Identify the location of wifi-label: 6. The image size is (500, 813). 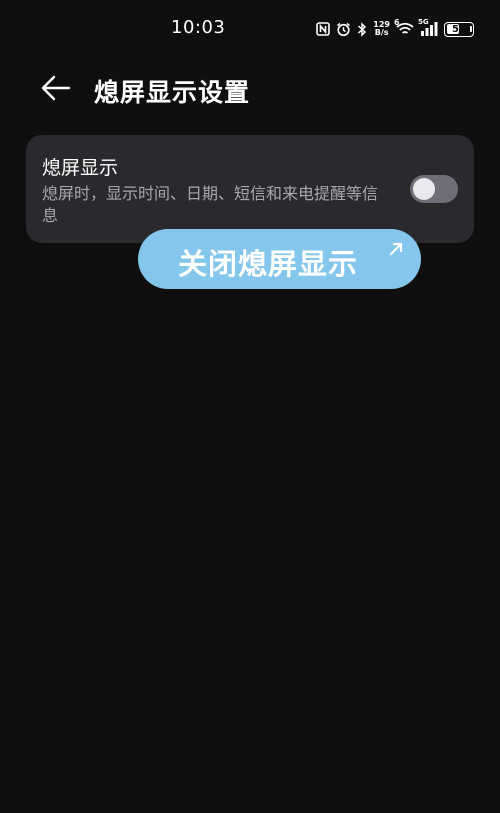
(397, 22).